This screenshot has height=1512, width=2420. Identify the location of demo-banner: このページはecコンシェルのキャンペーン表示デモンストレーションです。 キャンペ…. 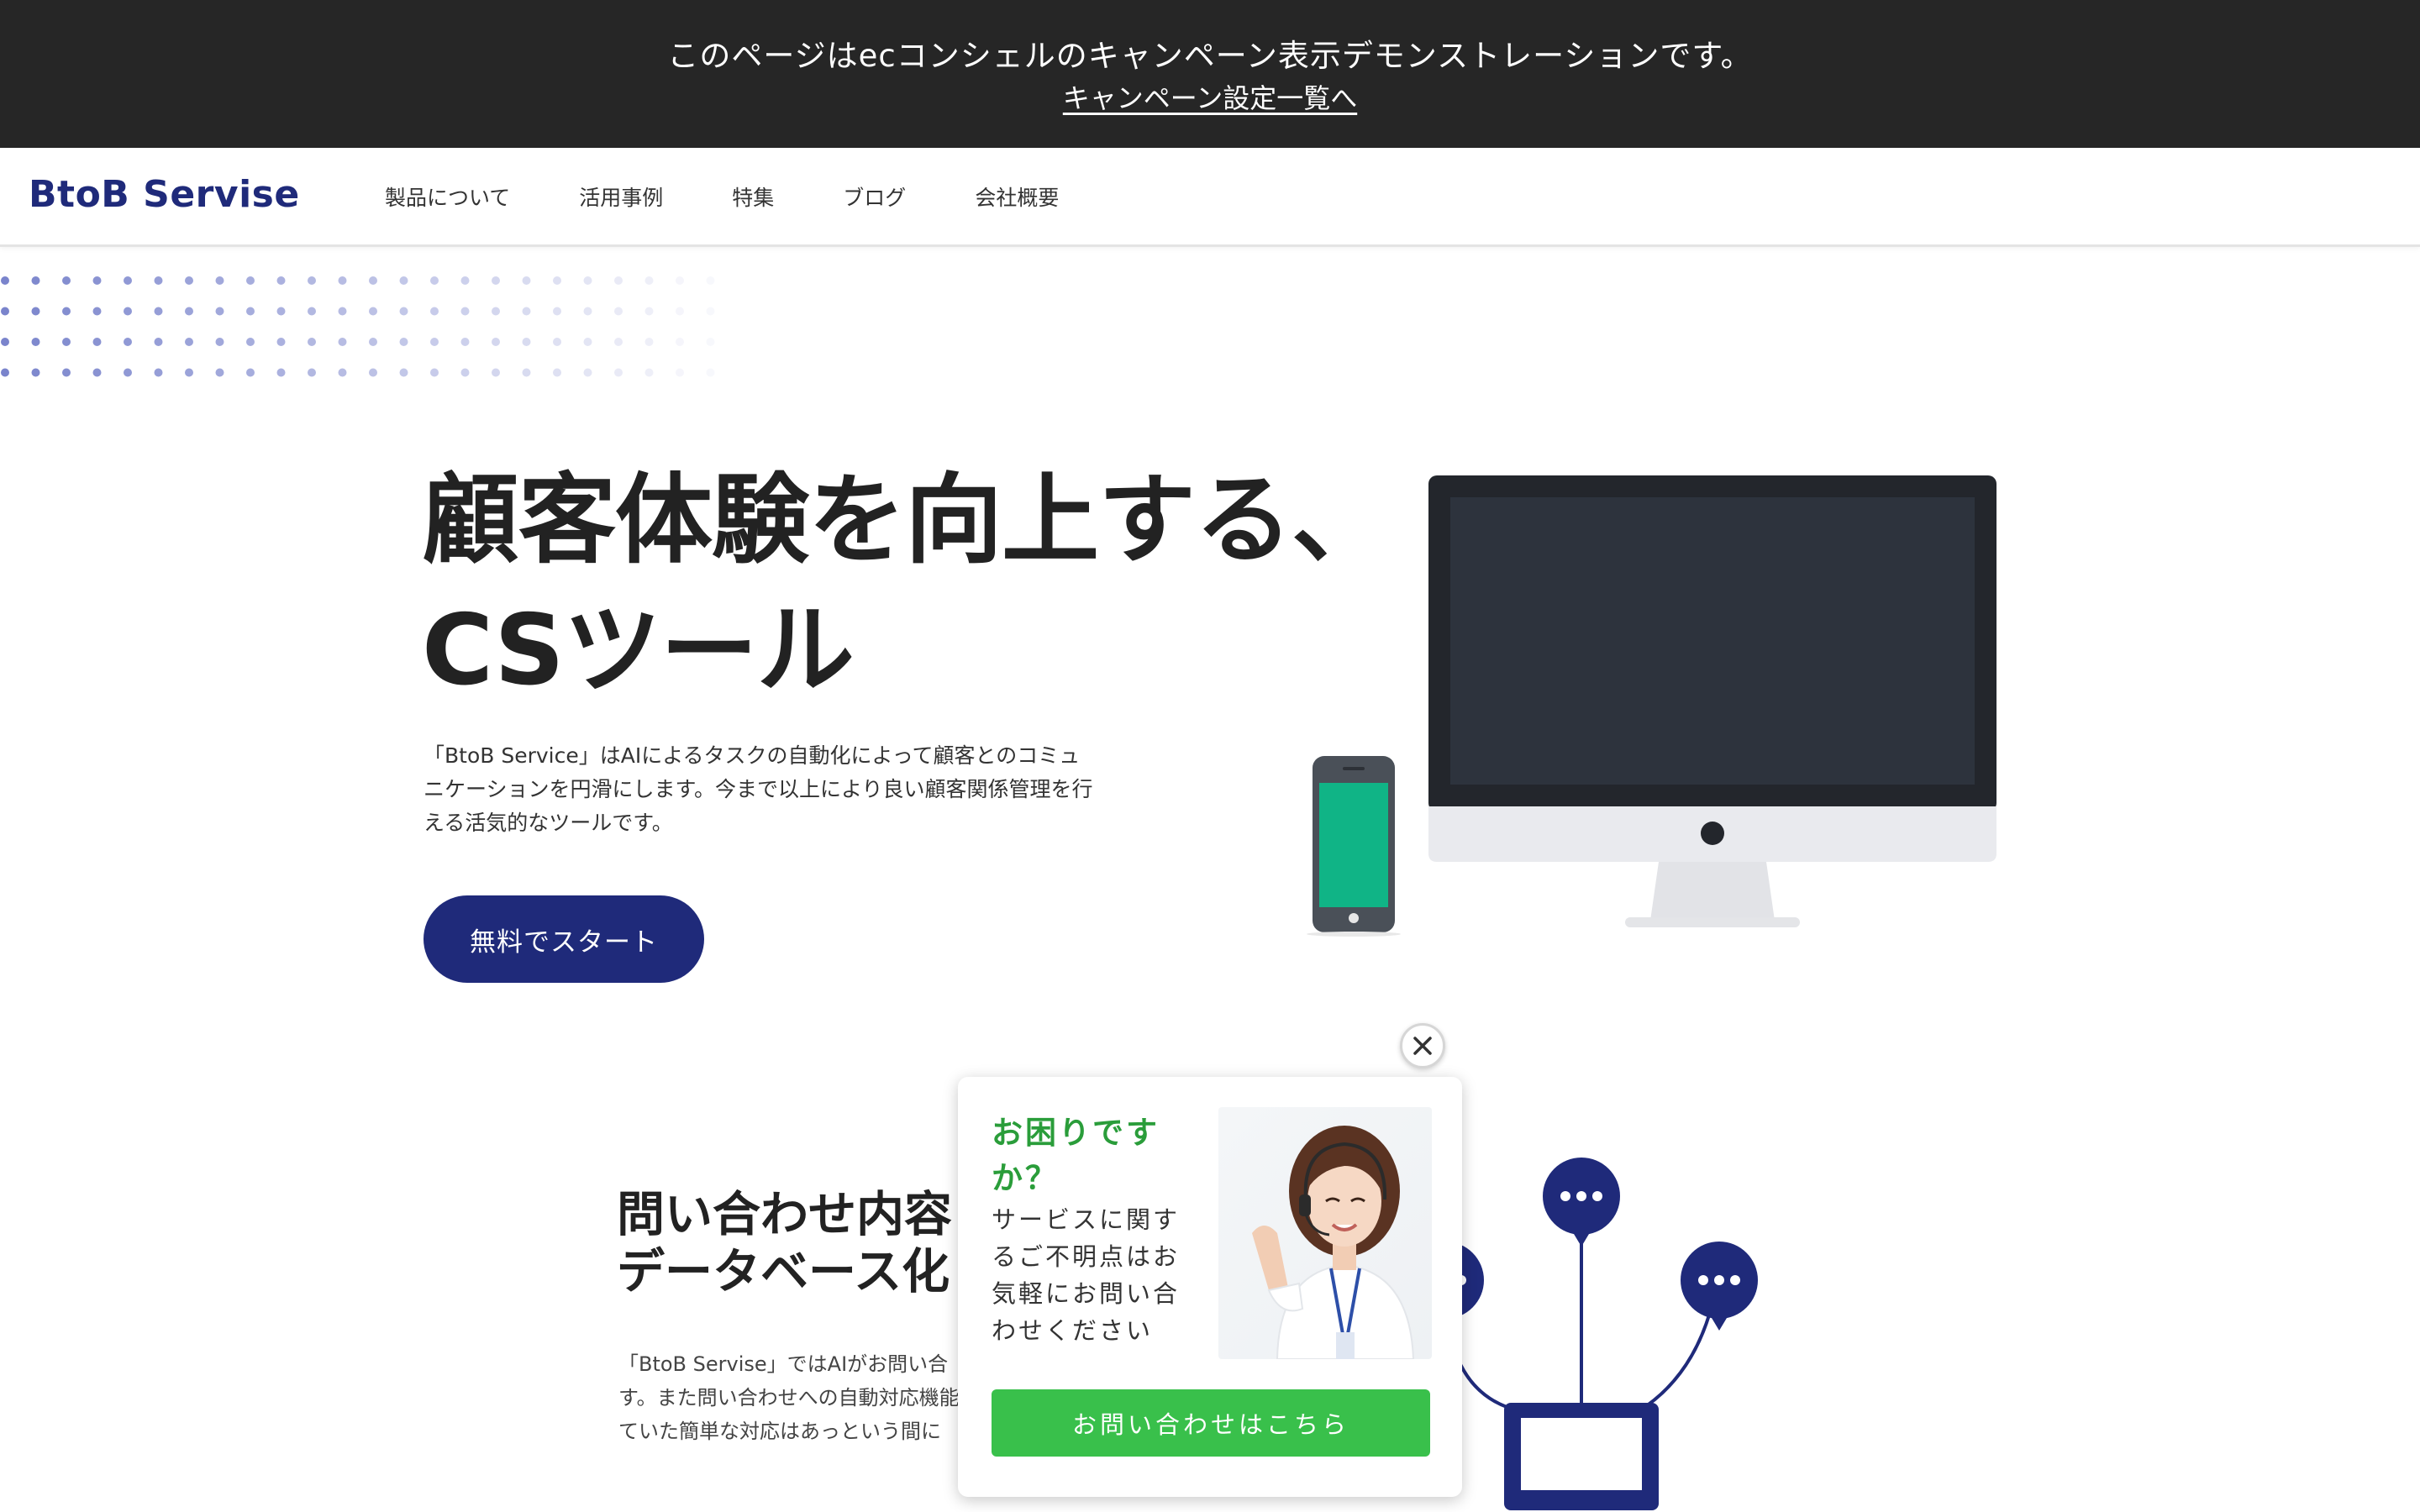
(1210, 74).